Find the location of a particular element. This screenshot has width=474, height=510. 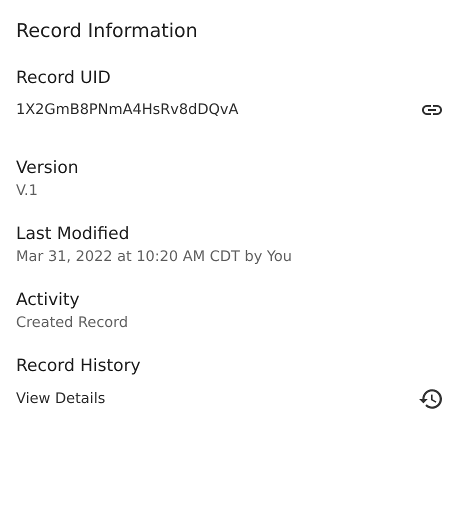

field-value: Mar 31, 2022 at 10:20 AM CDT by You is located at coordinates (154, 257).